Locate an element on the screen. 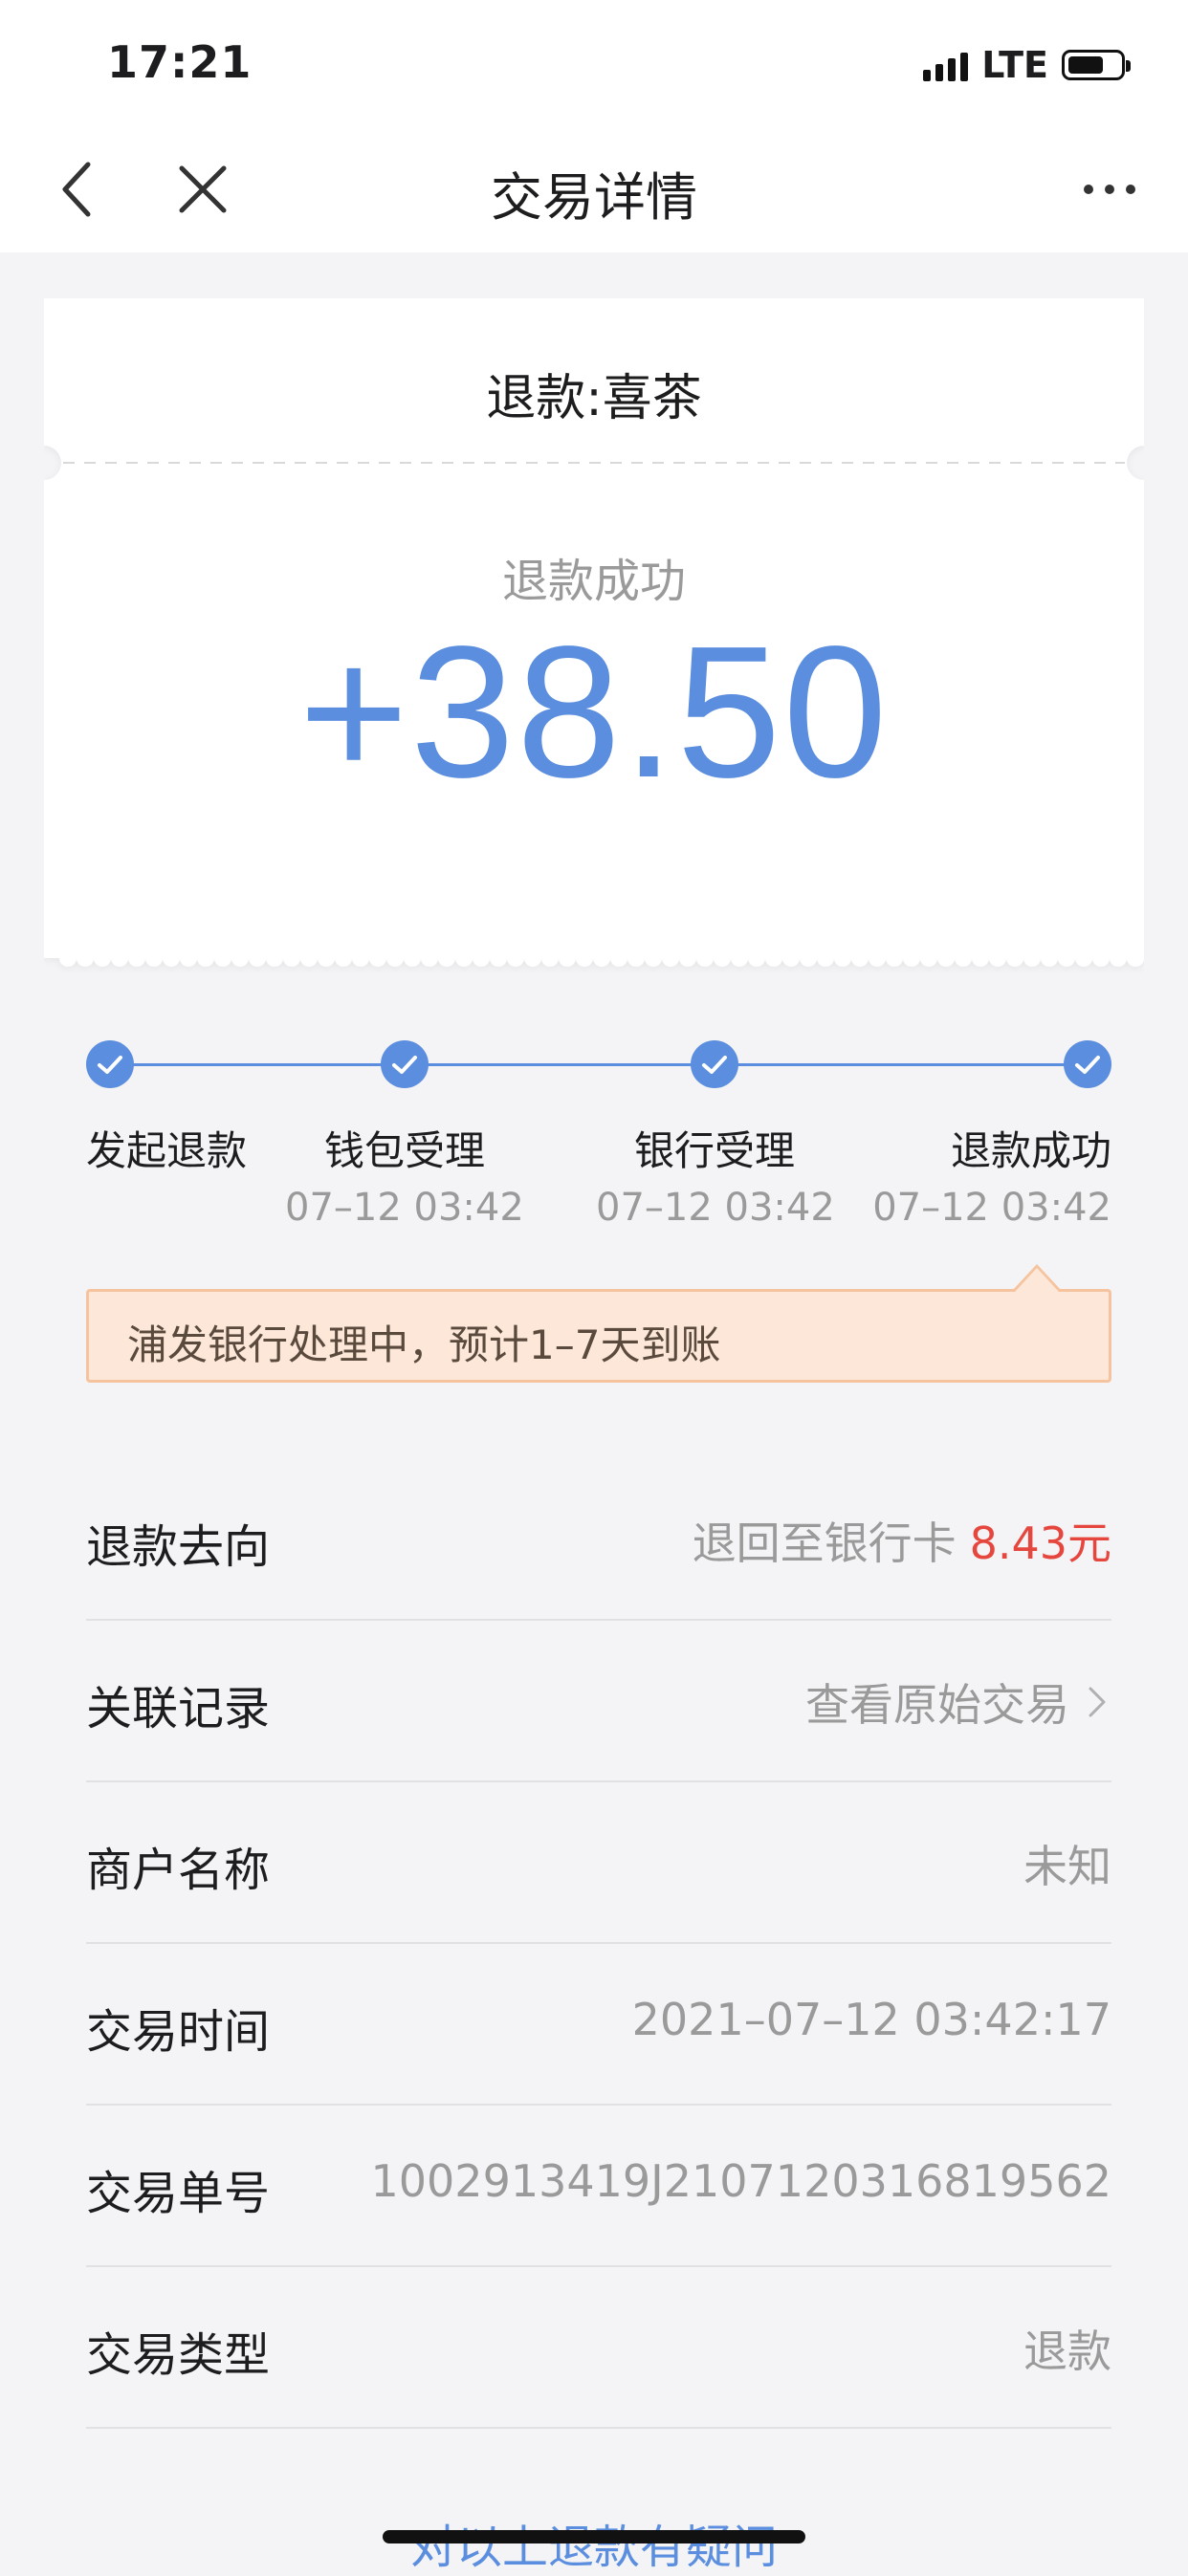 The image size is (1188, 2576). row-value: 未知 is located at coordinates (1067, 1866).